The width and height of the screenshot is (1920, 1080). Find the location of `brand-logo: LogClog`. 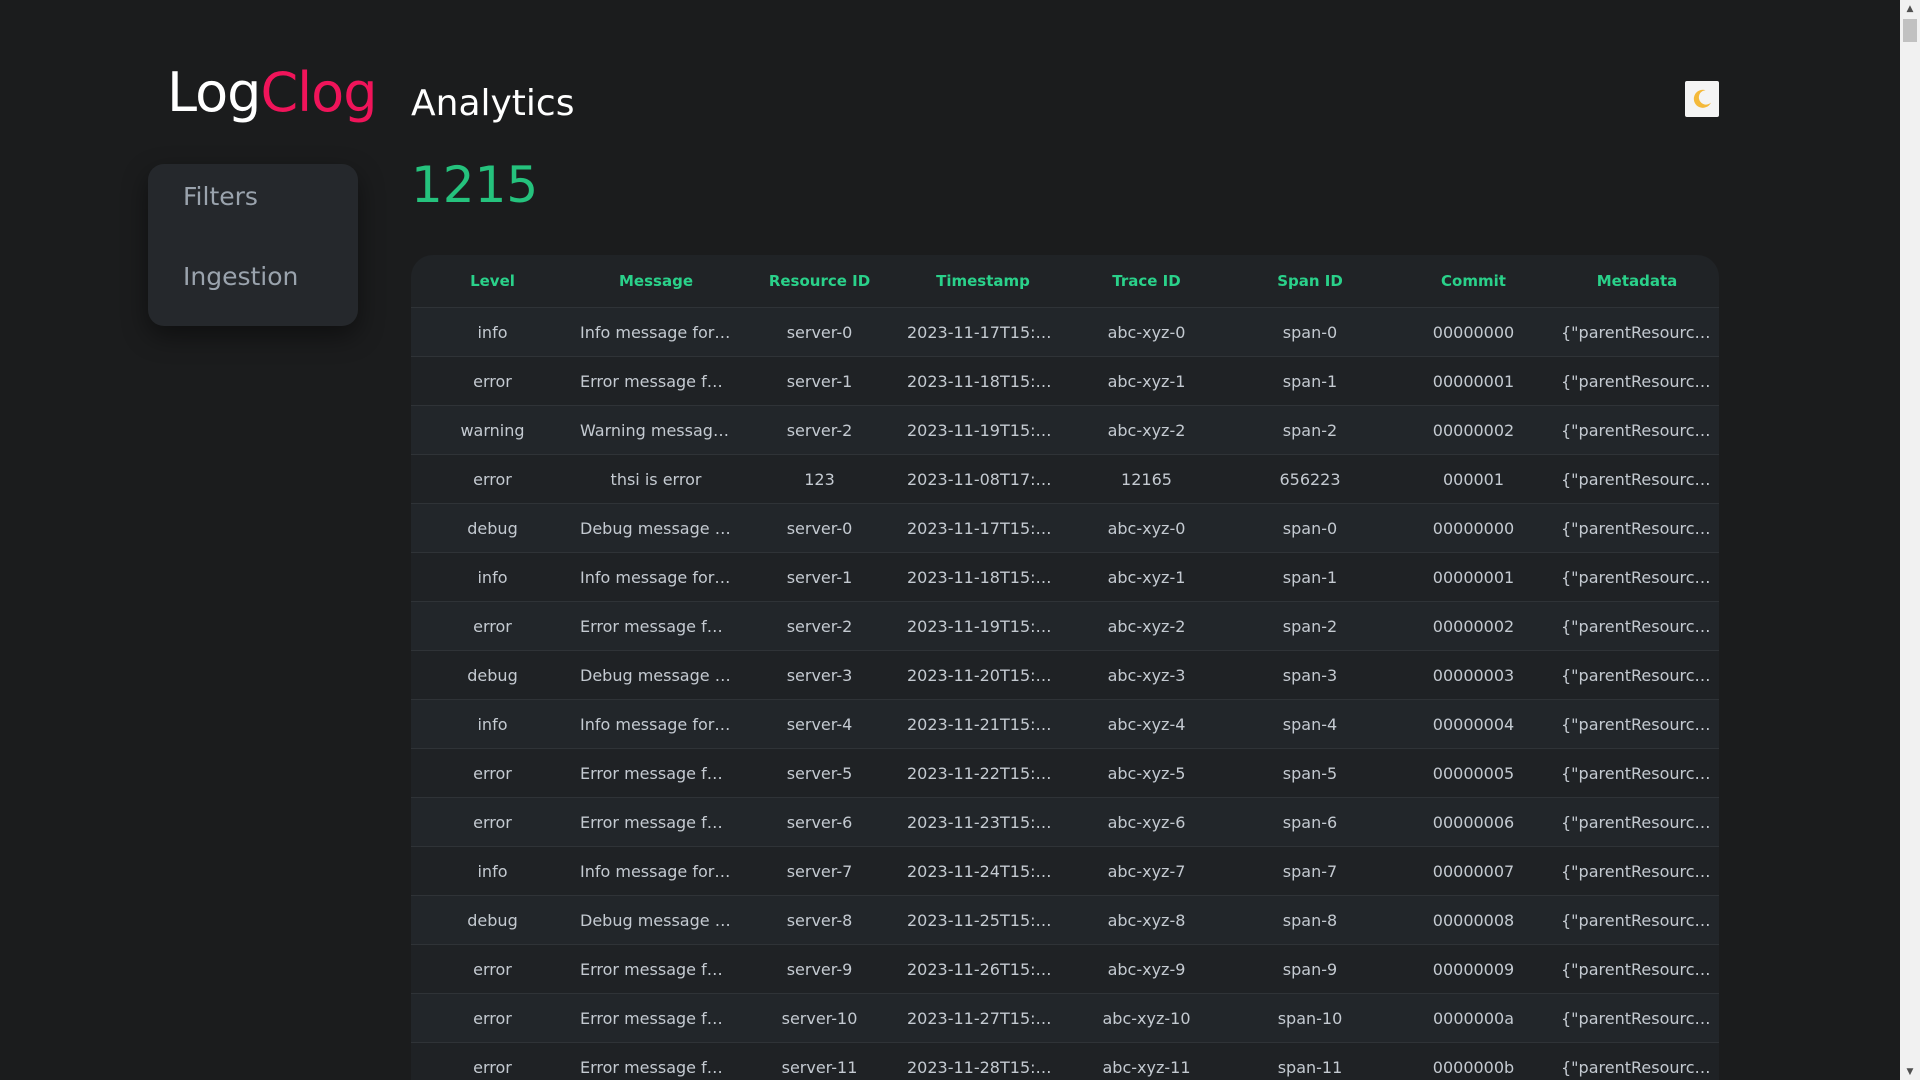

brand-logo: LogClog is located at coordinates (272, 93).